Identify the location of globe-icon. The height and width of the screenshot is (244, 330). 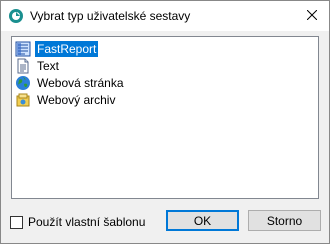
(23, 83).